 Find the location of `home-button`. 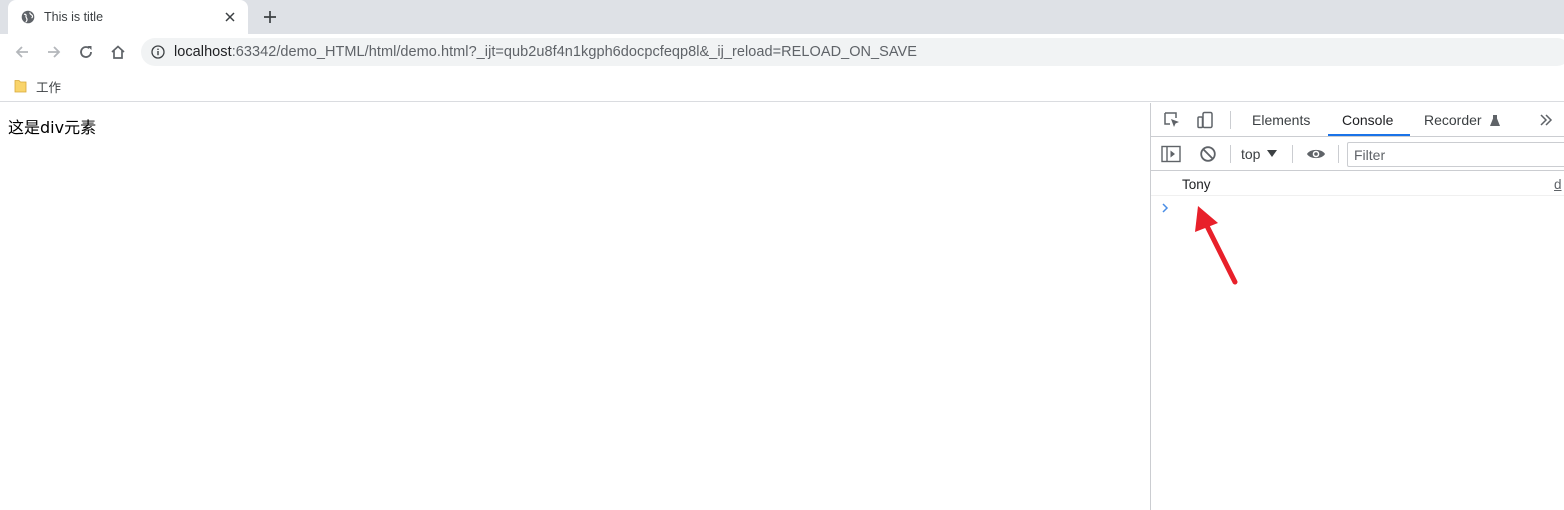

home-button is located at coordinates (118, 52).